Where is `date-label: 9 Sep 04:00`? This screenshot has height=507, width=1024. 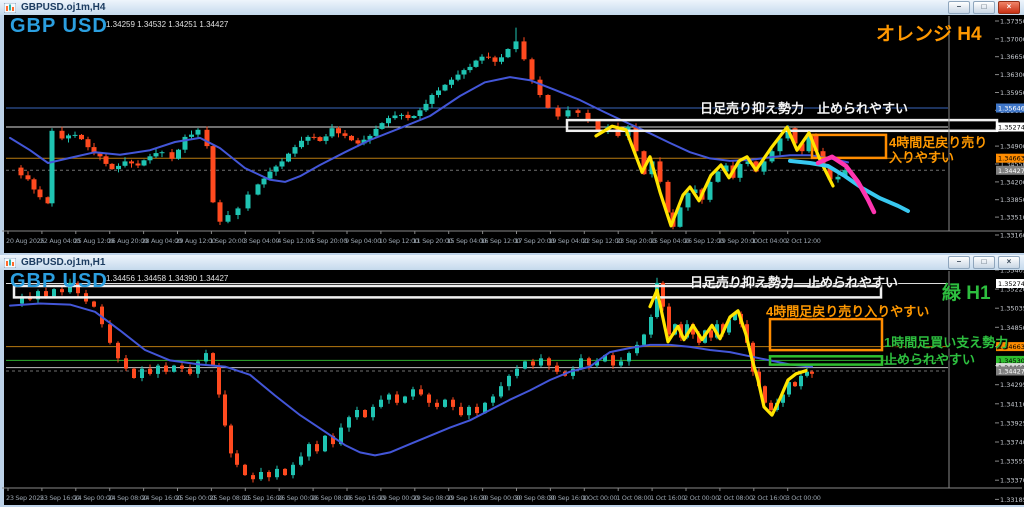
date-label: 9 Sep 04:00 is located at coordinates (363, 241).